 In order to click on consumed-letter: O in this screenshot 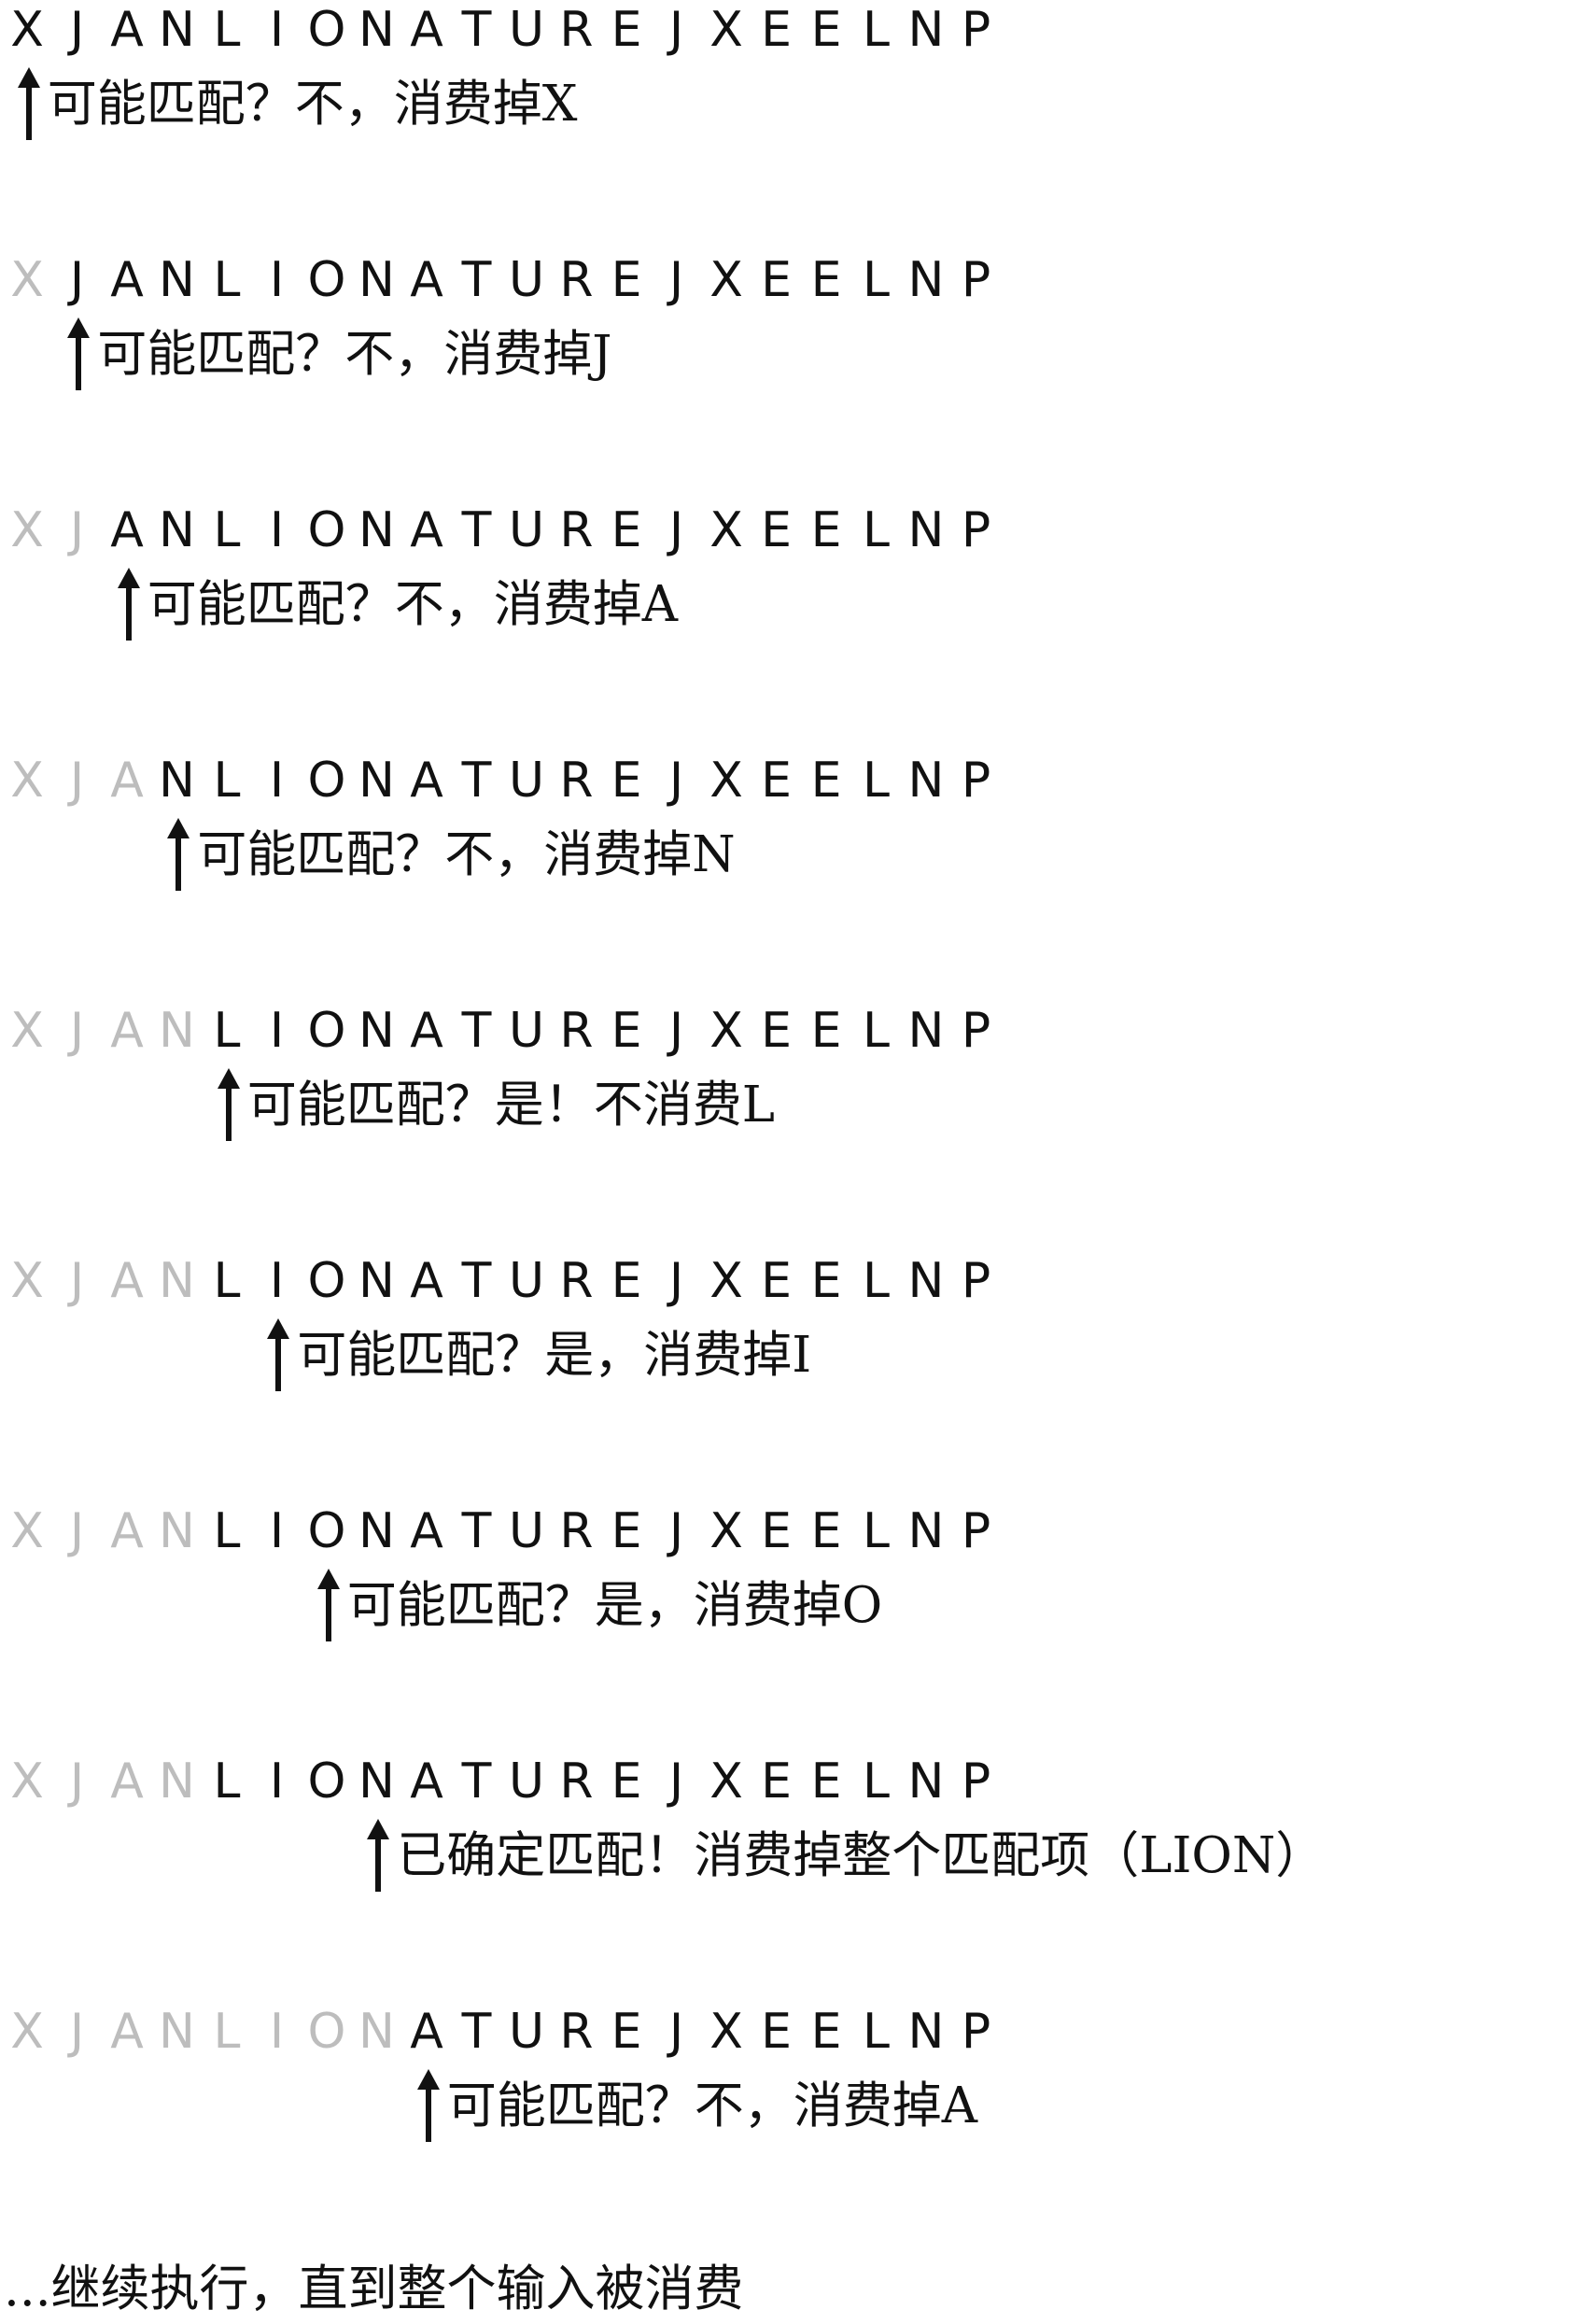, I will do `click(326, 2032)`.